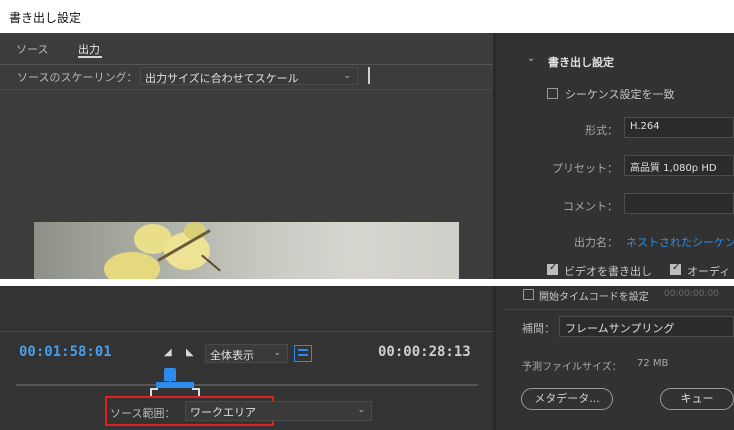 The width and height of the screenshot is (734, 430). I want to click on timeline-track, so click(247, 385).